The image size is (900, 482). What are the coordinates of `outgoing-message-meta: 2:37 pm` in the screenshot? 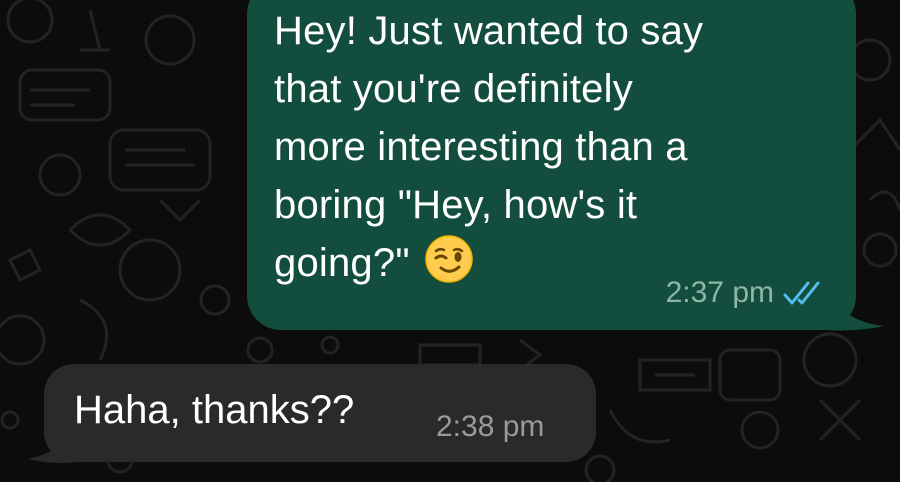 It's located at (746, 293).